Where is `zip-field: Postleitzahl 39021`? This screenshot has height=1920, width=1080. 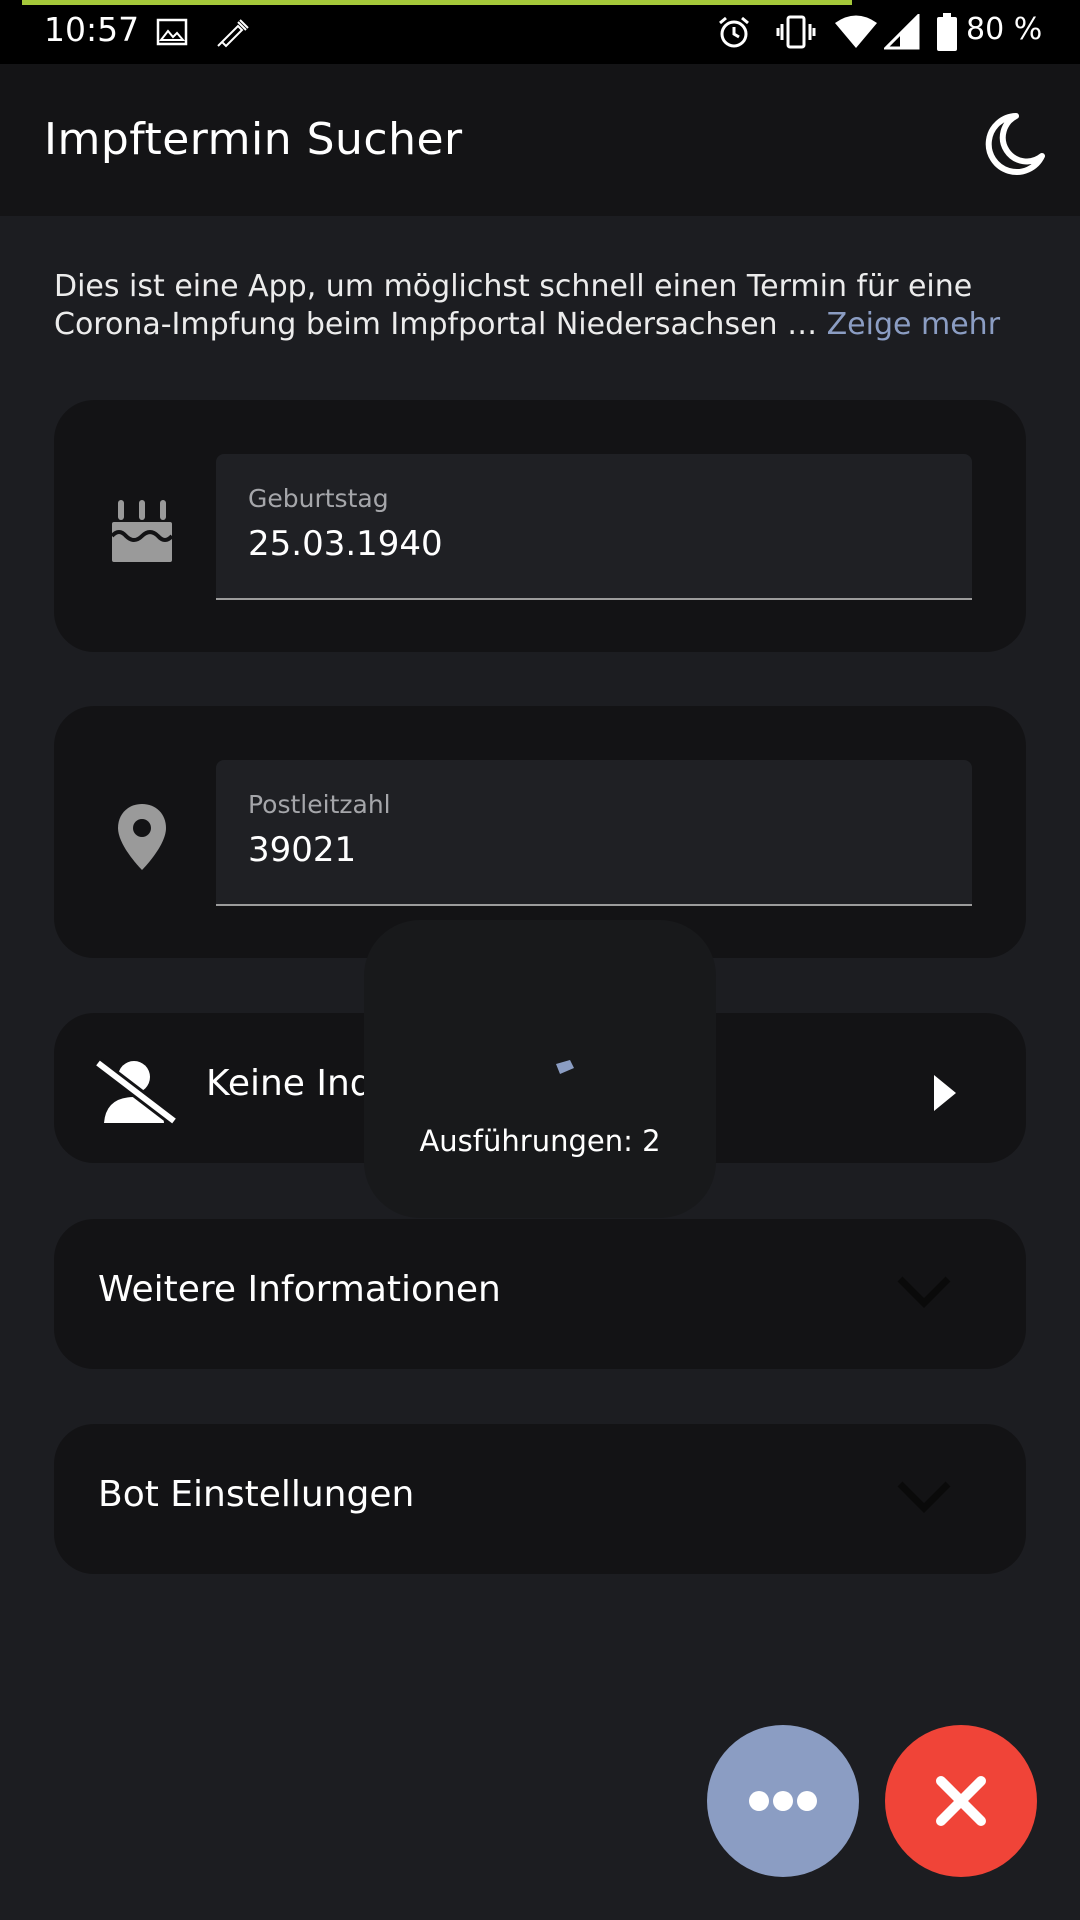 zip-field: Postleitzahl 39021 is located at coordinates (594, 833).